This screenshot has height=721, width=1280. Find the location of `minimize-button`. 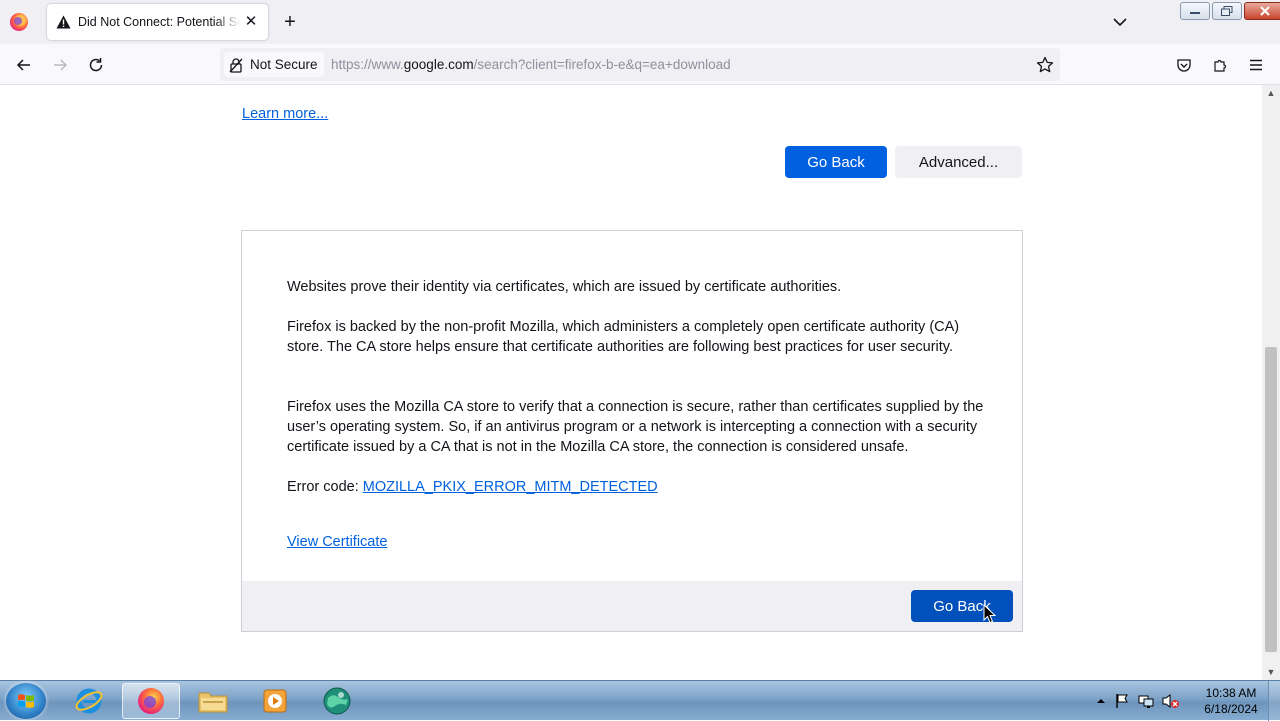

minimize-button is located at coordinates (1195, 11).